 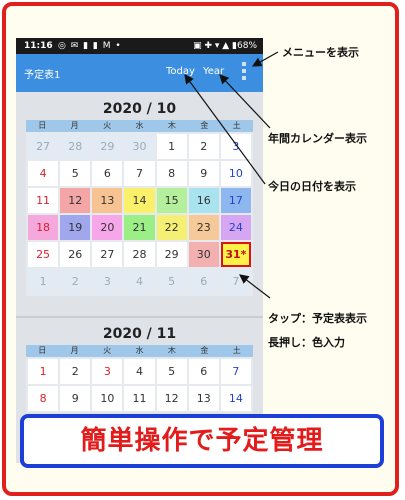 I want to click on feature-banner: 簡単操作で予定管理, so click(x=202, y=441).